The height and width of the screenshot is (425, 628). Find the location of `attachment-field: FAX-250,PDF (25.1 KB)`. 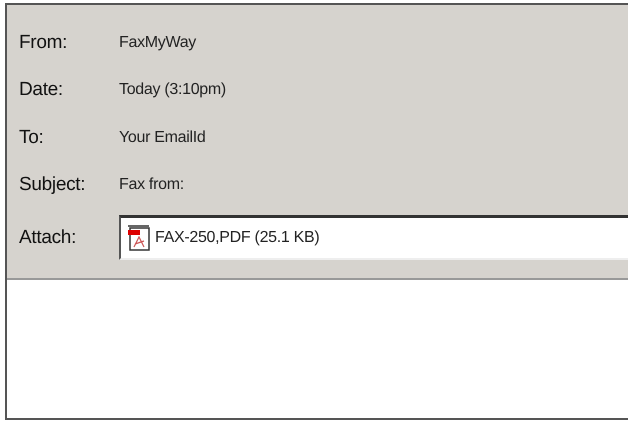

attachment-field: FAX-250,PDF (25.1 KB) is located at coordinates (373, 237).